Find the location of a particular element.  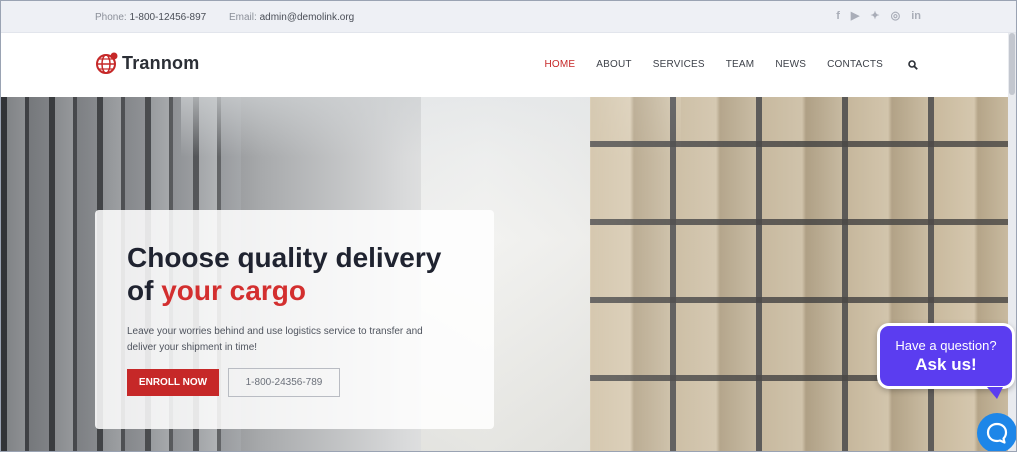

chat-prompt-bubble: Have a question? Ask us! is located at coordinates (946, 356).